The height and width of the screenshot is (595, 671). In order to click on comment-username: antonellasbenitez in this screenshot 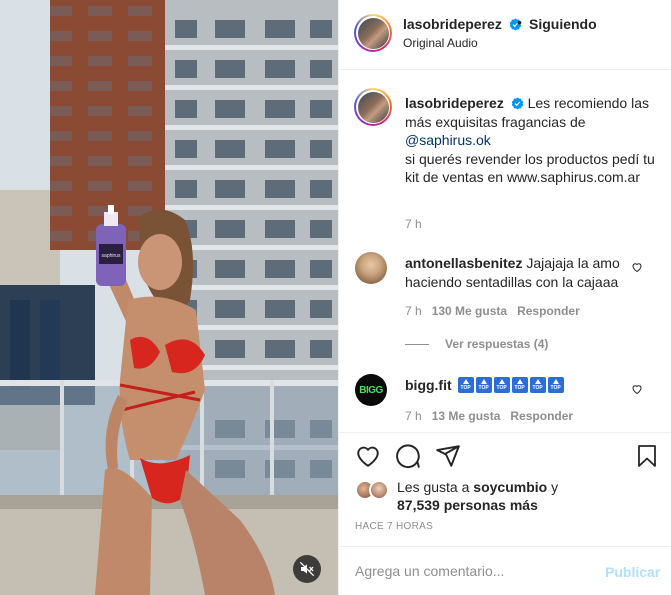, I will do `click(463, 263)`.